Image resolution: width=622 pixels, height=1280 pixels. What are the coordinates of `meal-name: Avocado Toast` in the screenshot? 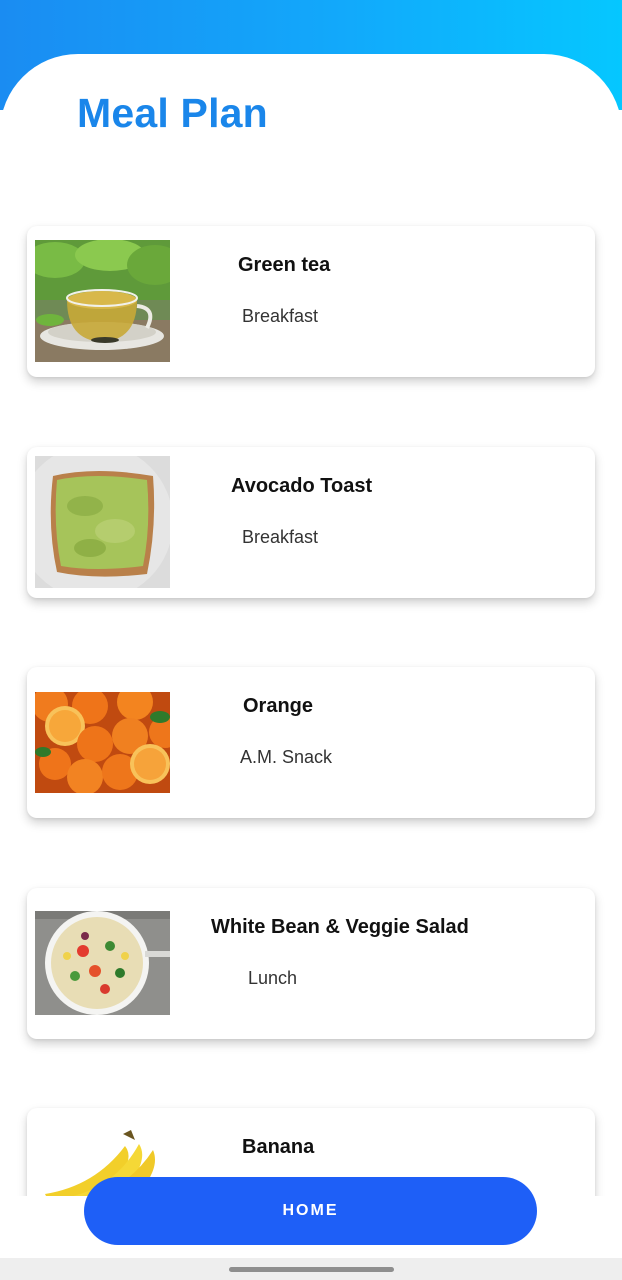 It's located at (302, 486).